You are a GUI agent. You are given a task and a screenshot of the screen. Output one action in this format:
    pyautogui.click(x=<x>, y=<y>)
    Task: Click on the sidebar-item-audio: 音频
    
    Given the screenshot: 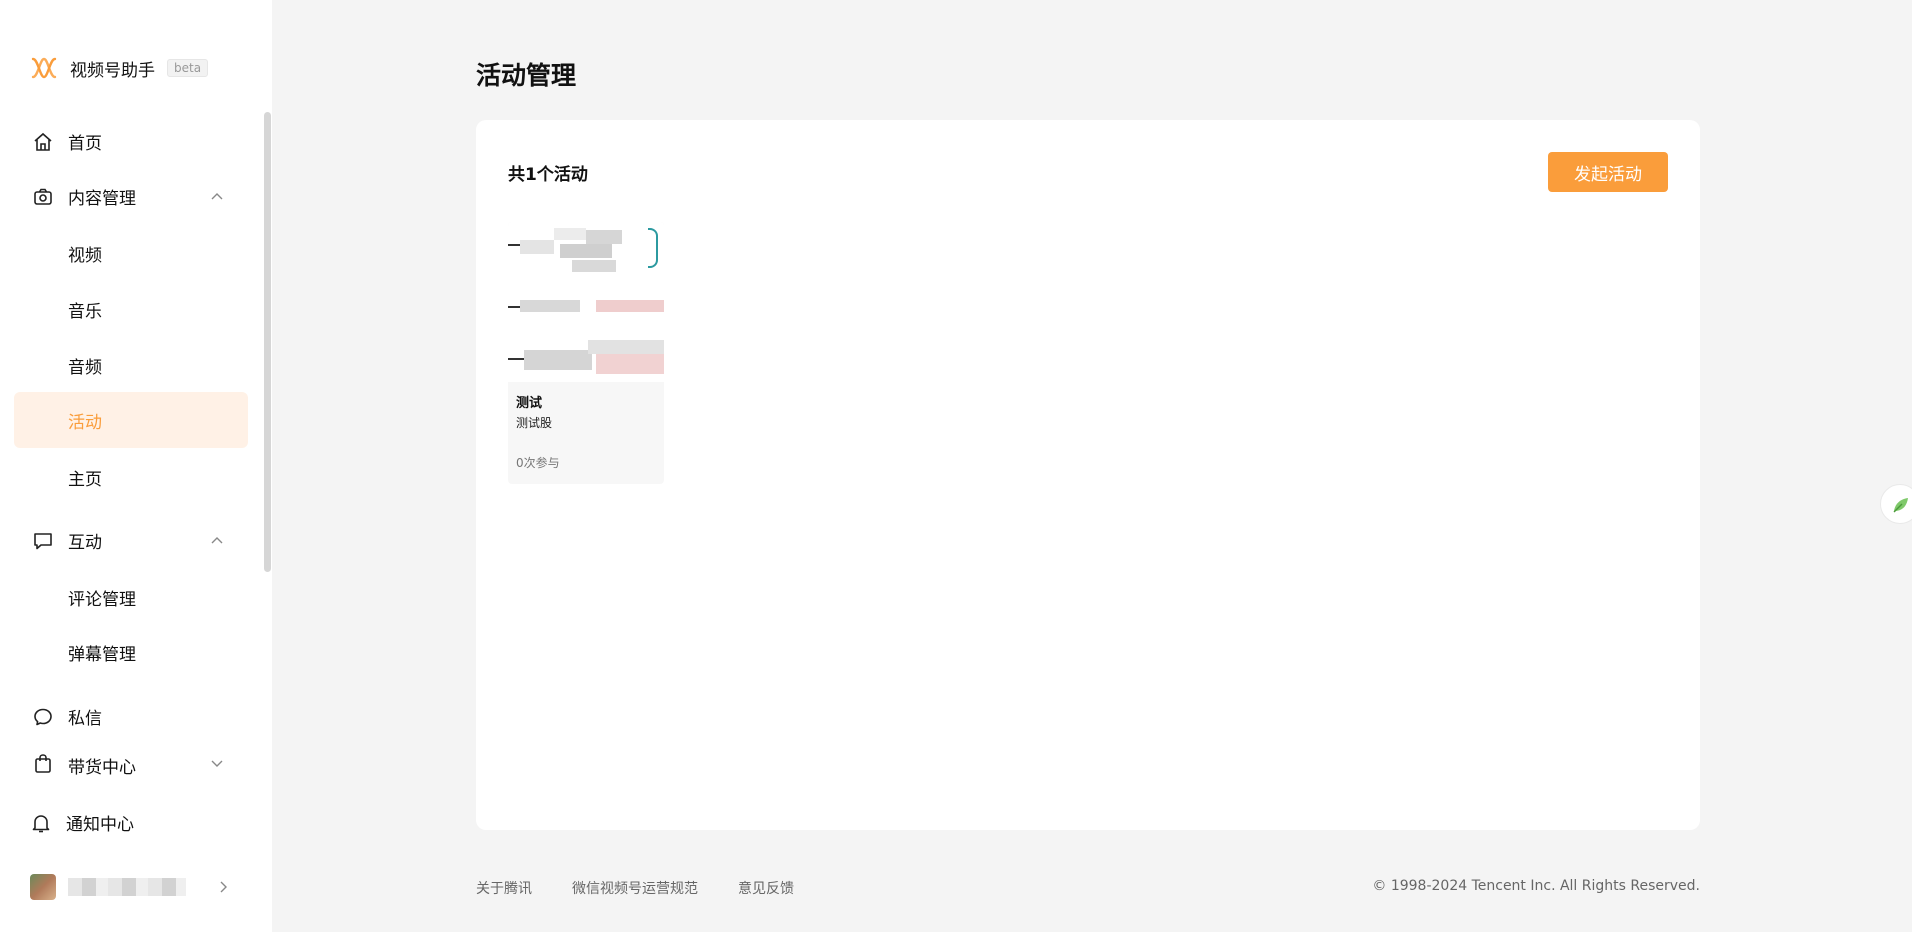 What is the action you would take?
    pyautogui.click(x=131, y=365)
    